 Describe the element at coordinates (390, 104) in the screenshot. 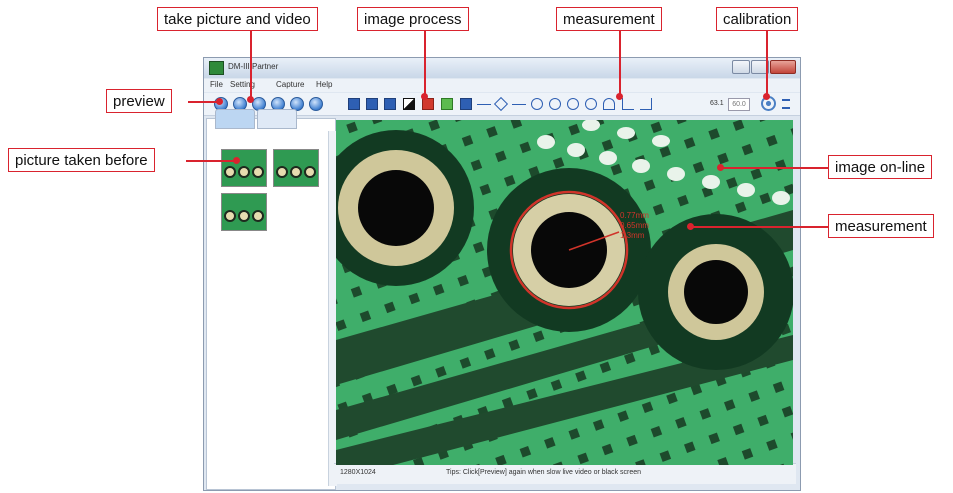

I see `mirror-image-icon` at that location.